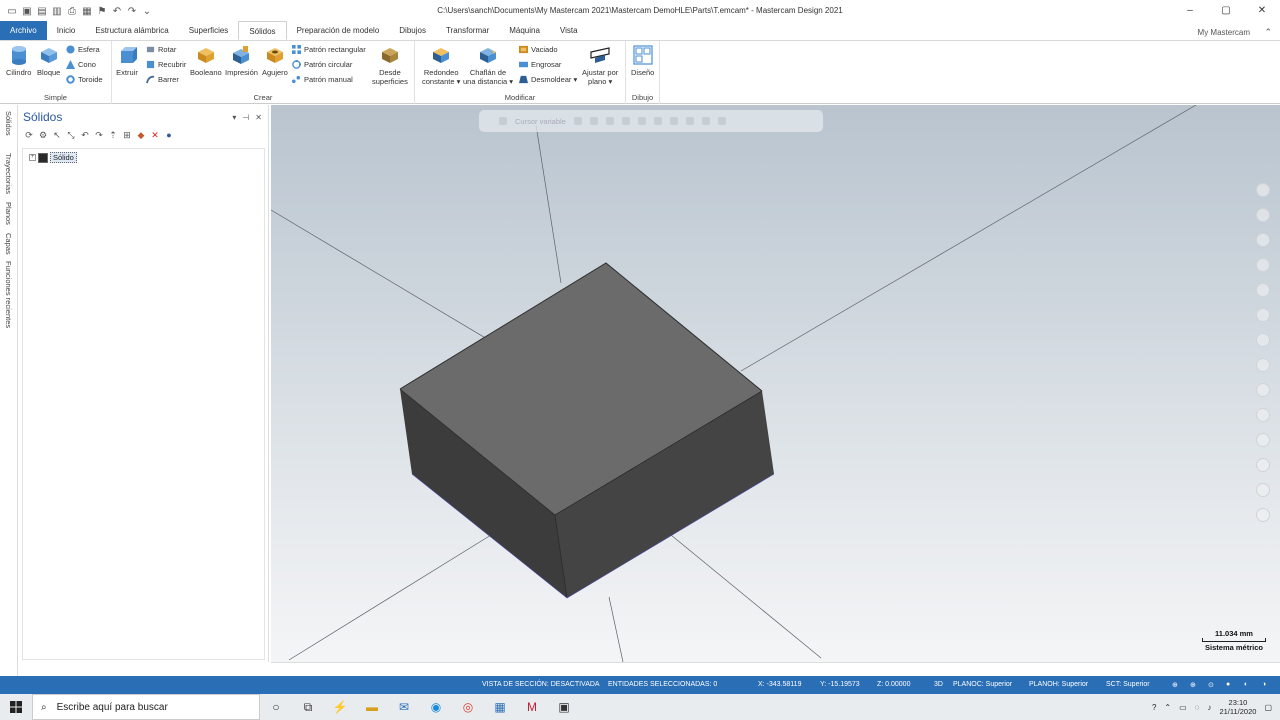 This screenshot has height=720, width=1280. What do you see at coordinates (1268, 32) in the screenshot?
I see `collapse-ribbon-icon: ⌃` at bounding box center [1268, 32].